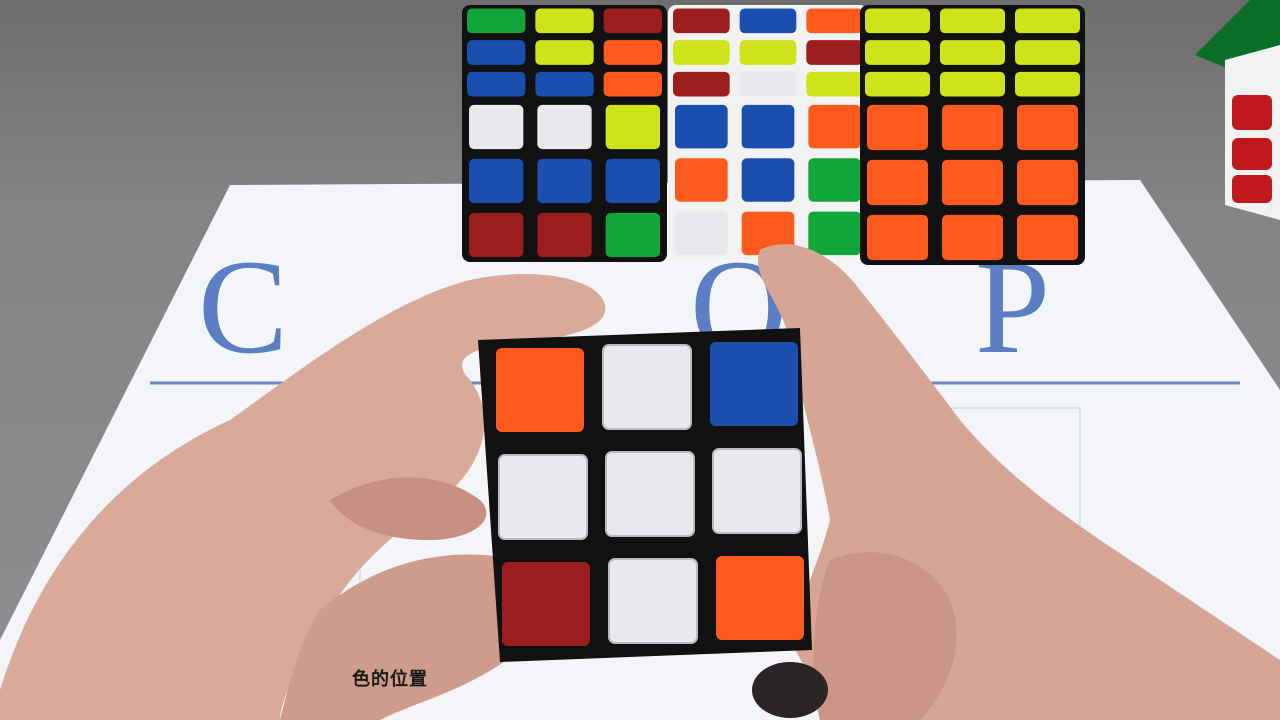 The image size is (1280, 720). I want to click on middle-cube, so click(768, 132).